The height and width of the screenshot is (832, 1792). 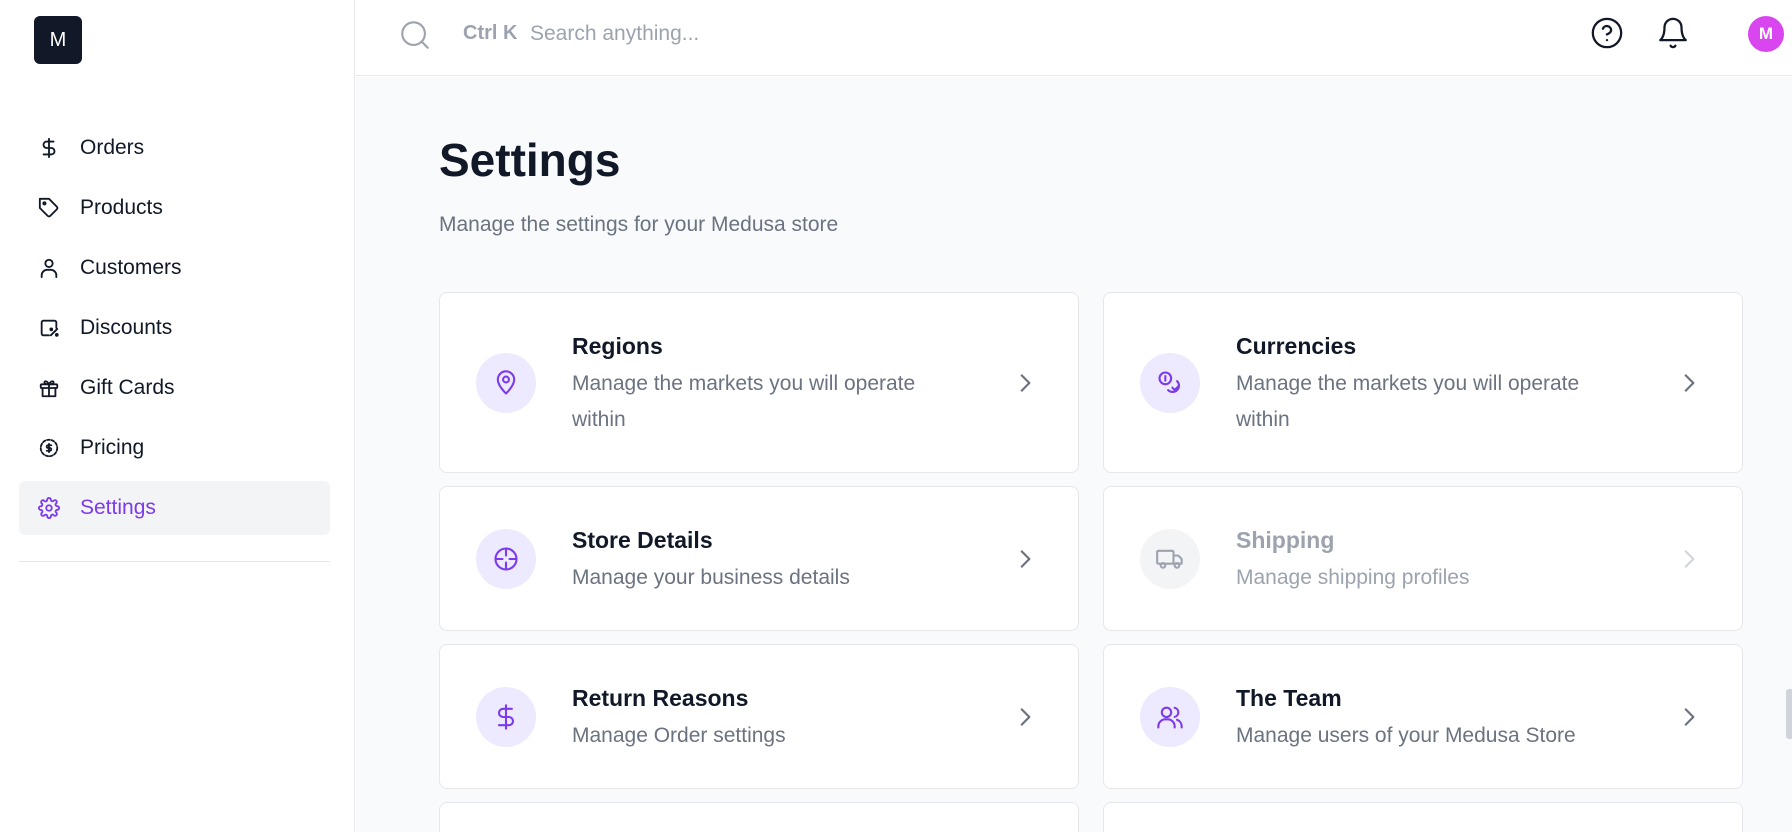 What do you see at coordinates (174, 561) in the screenshot?
I see `sidebar-divider` at bounding box center [174, 561].